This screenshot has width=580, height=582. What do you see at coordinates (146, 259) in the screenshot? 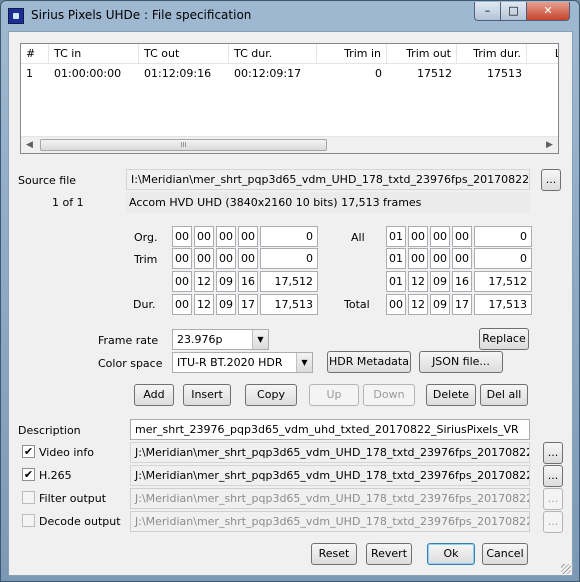
I see `trim-label: Trim` at bounding box center [146, 259].